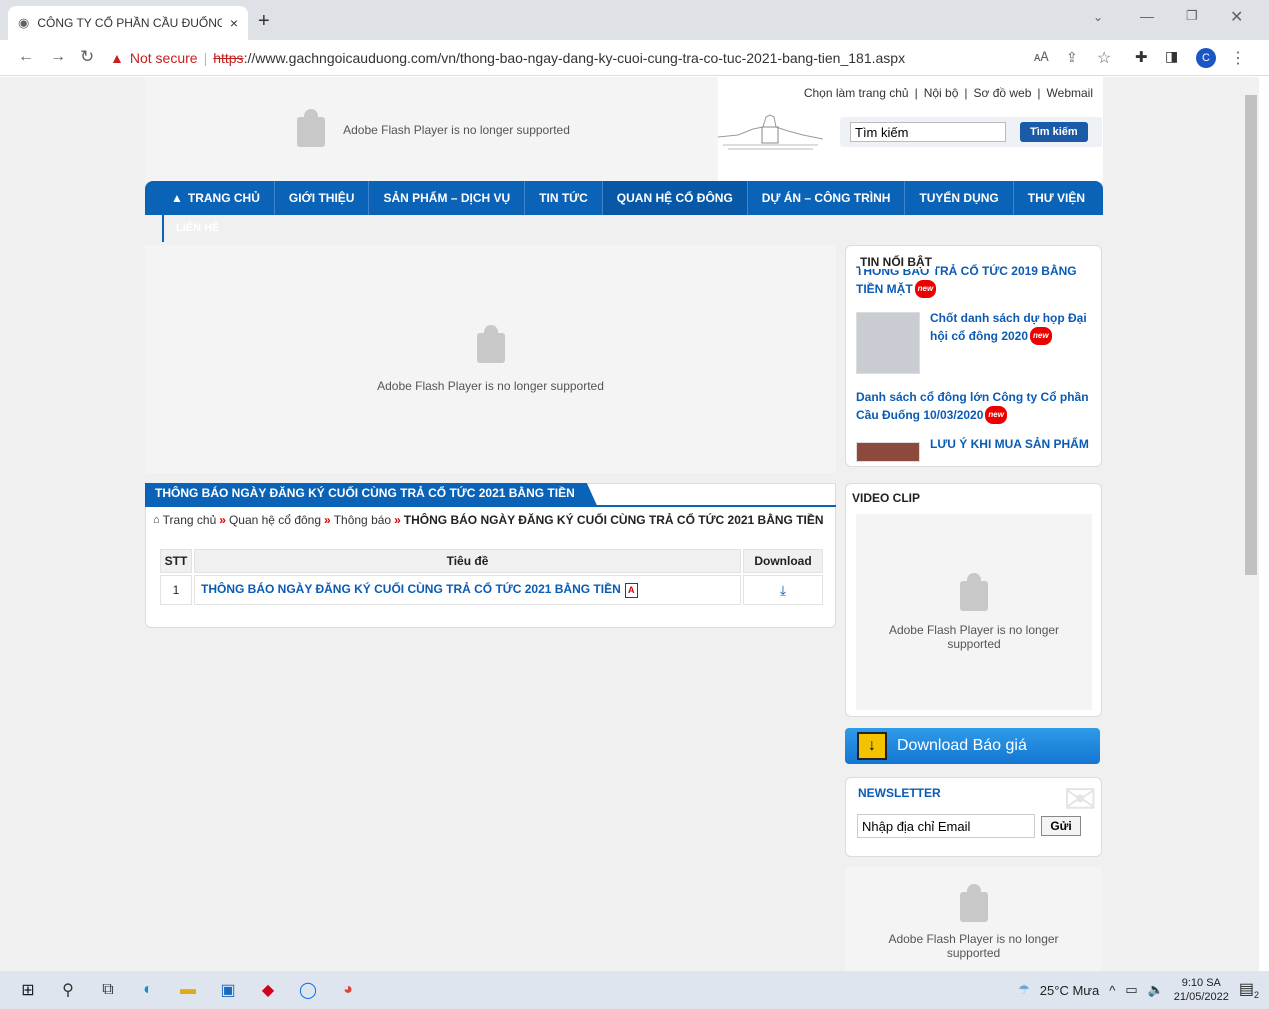 This screenshot has width=1269, height=1009. Describe the element at coordinates (176, 590) in the screenshot. I see `row-stt: 1` at that location.